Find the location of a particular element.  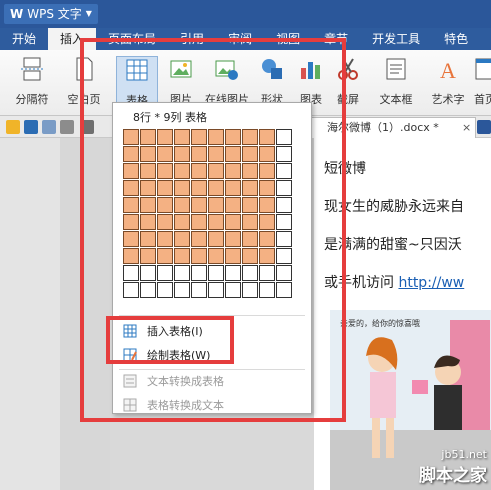

app-name: WPS 文字 is located at coordinates (54, 14).